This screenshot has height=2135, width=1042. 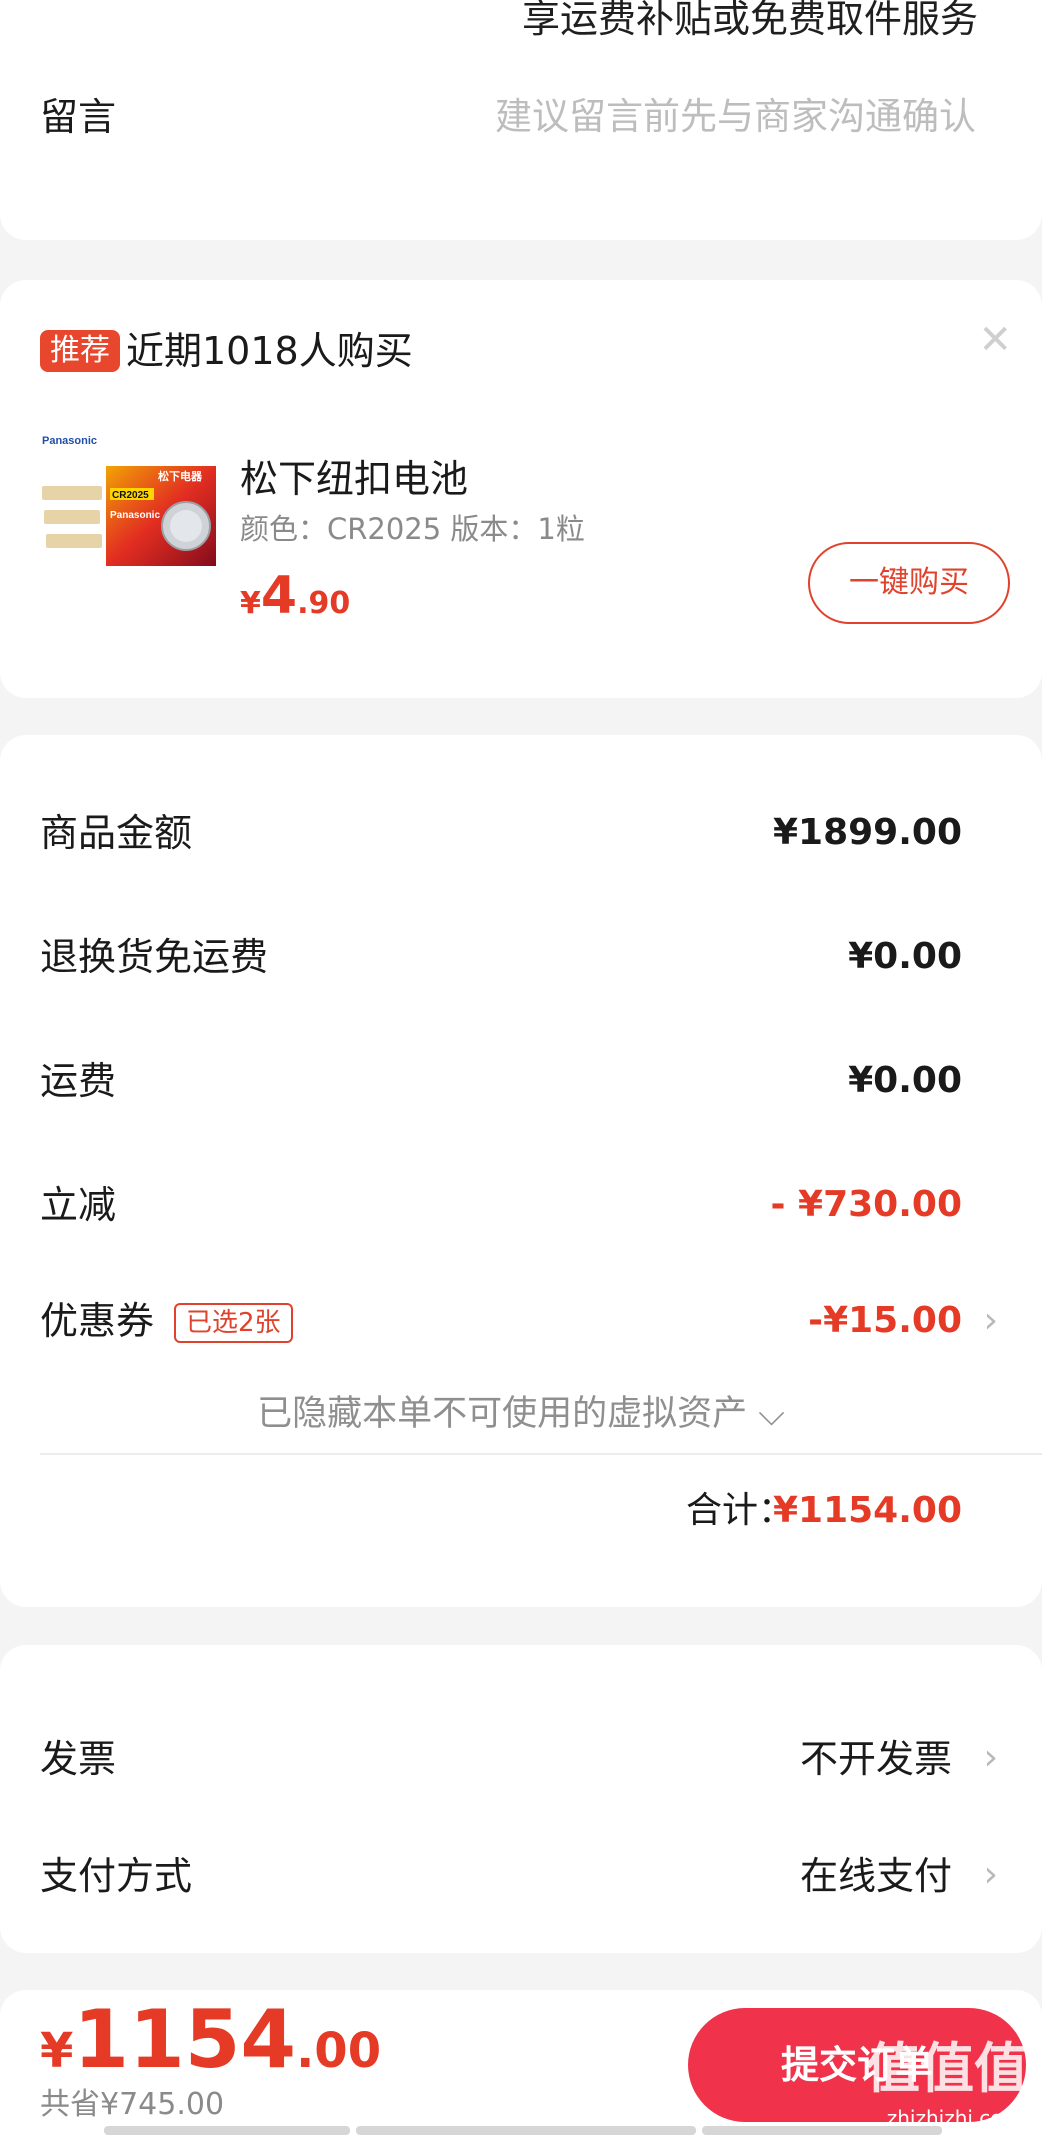 I want to click on total-value: ¥1154.00, so click(x=867, y=1510).